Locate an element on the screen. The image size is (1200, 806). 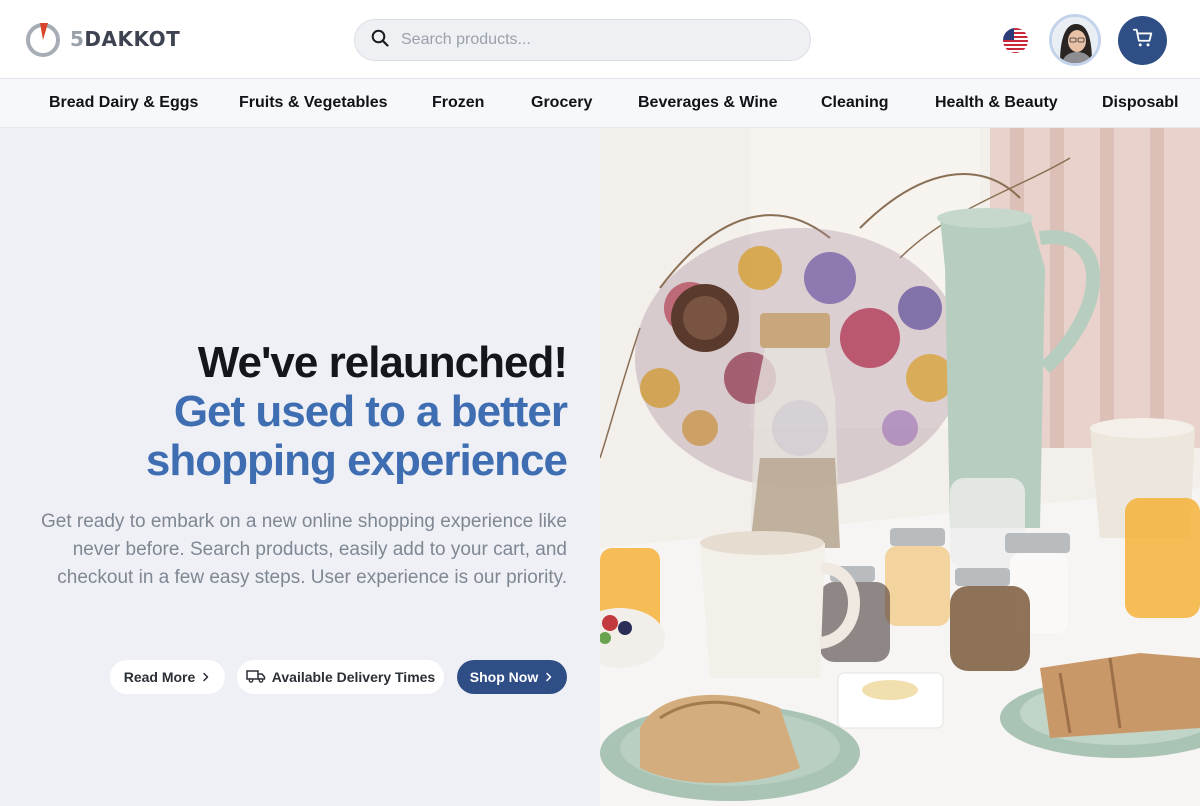
nav-item-health-beauty: Health & Beauty is located at coordinates (996, 103).